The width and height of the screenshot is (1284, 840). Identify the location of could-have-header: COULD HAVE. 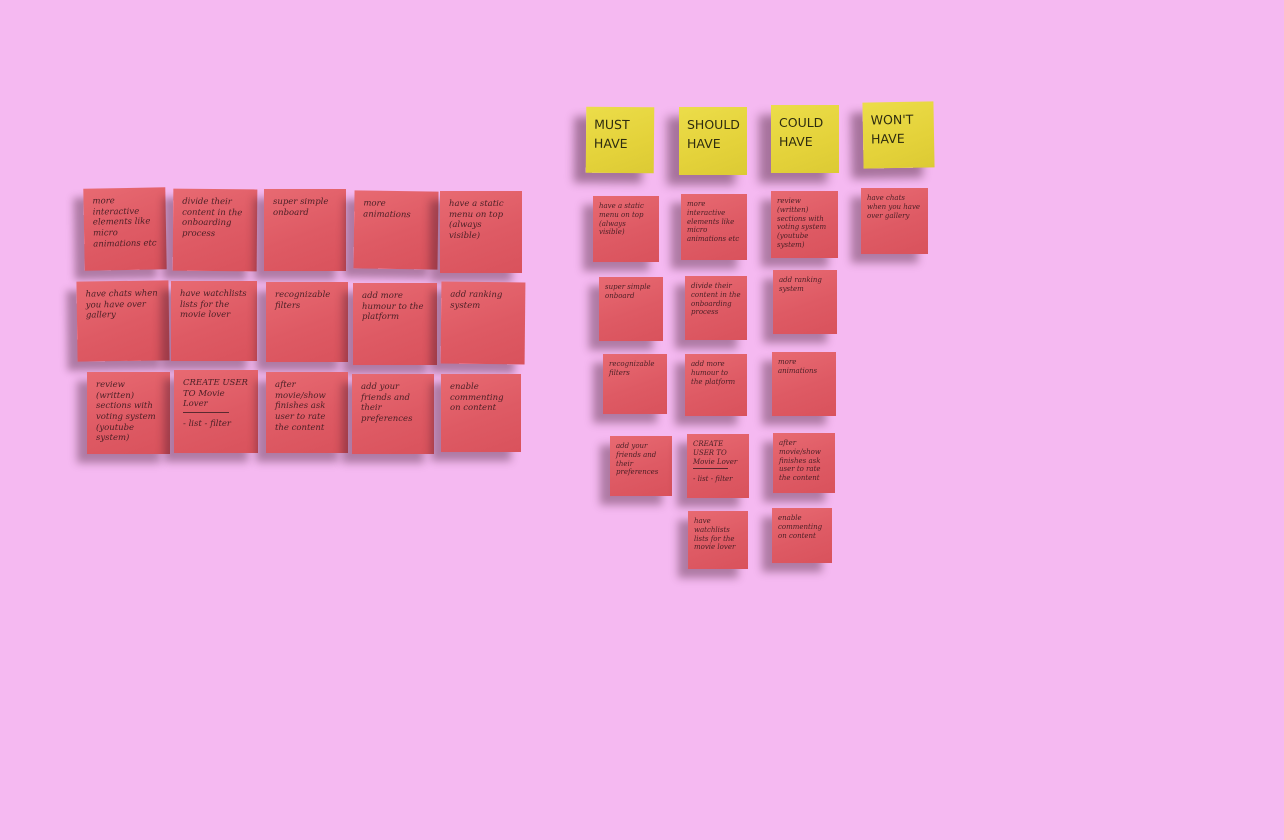
(805, 139).